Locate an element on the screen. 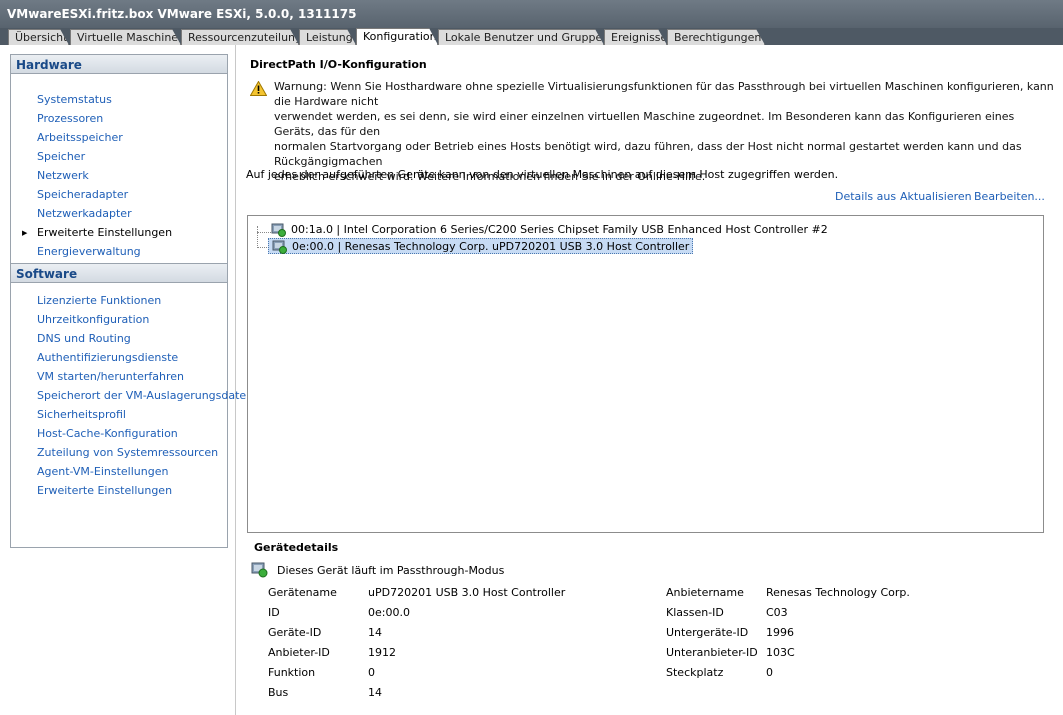 This screenshot has height=715, width=1063. tab-uebersicht: Übersicht is located at coordinates (38, 37).